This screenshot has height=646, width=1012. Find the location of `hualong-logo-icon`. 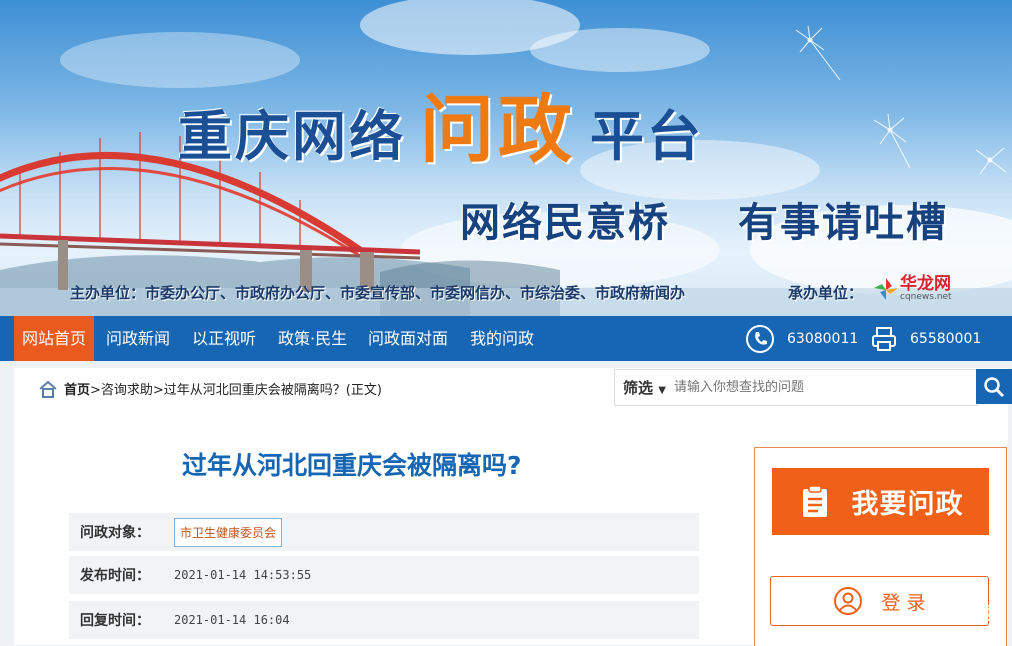

hualong-logo-icon is located at coordinates (886, 289).